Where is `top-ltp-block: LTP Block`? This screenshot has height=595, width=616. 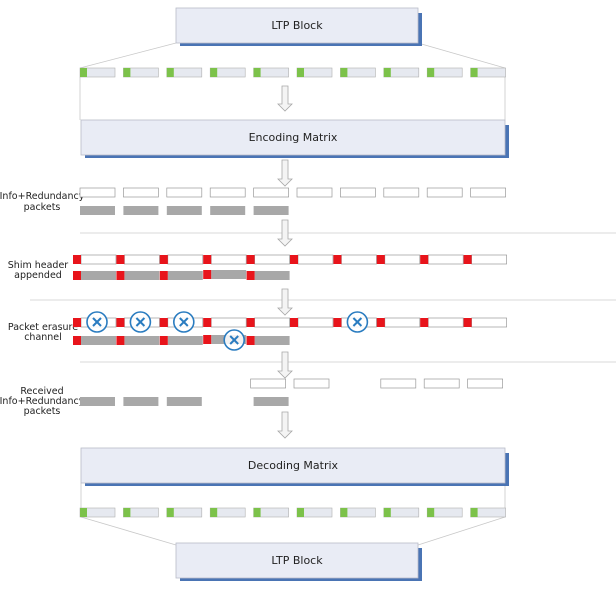
top-ltp-block: LTP Block is located at coordinates (298, 26).